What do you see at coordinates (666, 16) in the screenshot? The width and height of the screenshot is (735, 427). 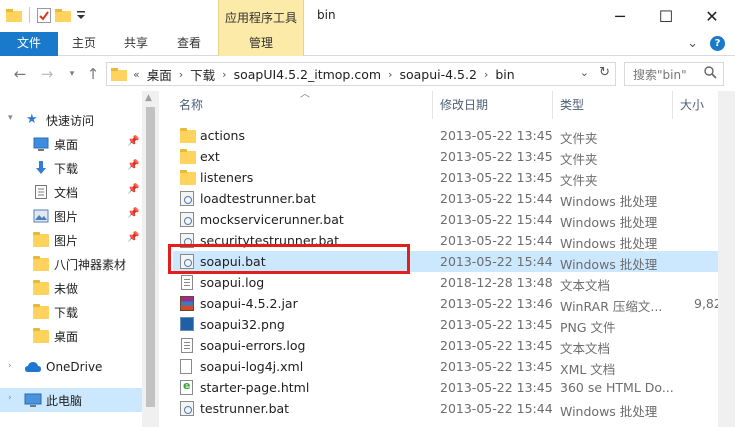 I see `maximize-button: ☐` at bounding box center [666, 16].